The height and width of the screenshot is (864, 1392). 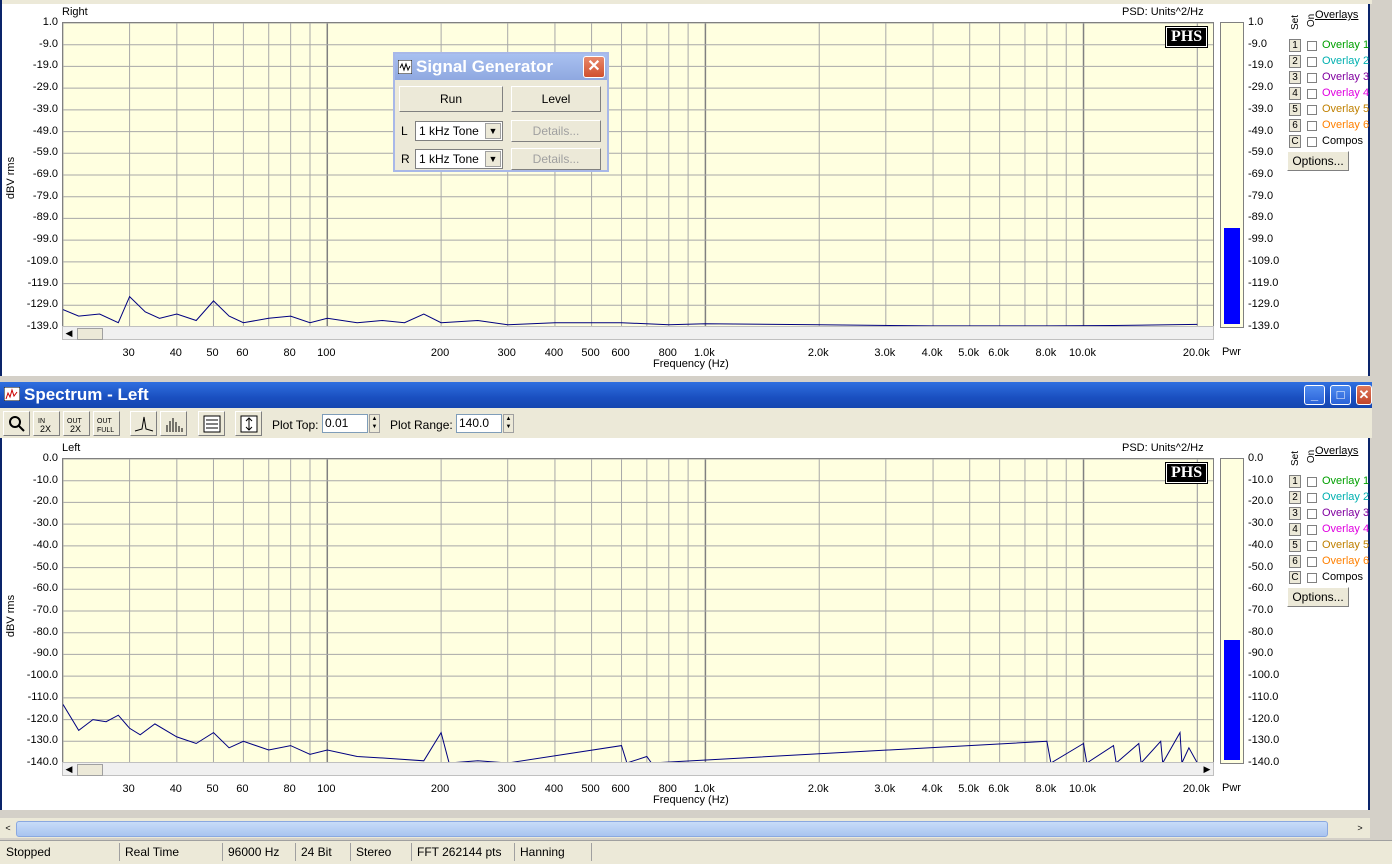 What do you see at coordinates (8, 828) in the screenshot?
I see `scroll-left-icon: <` at bounding box center [8, 828].